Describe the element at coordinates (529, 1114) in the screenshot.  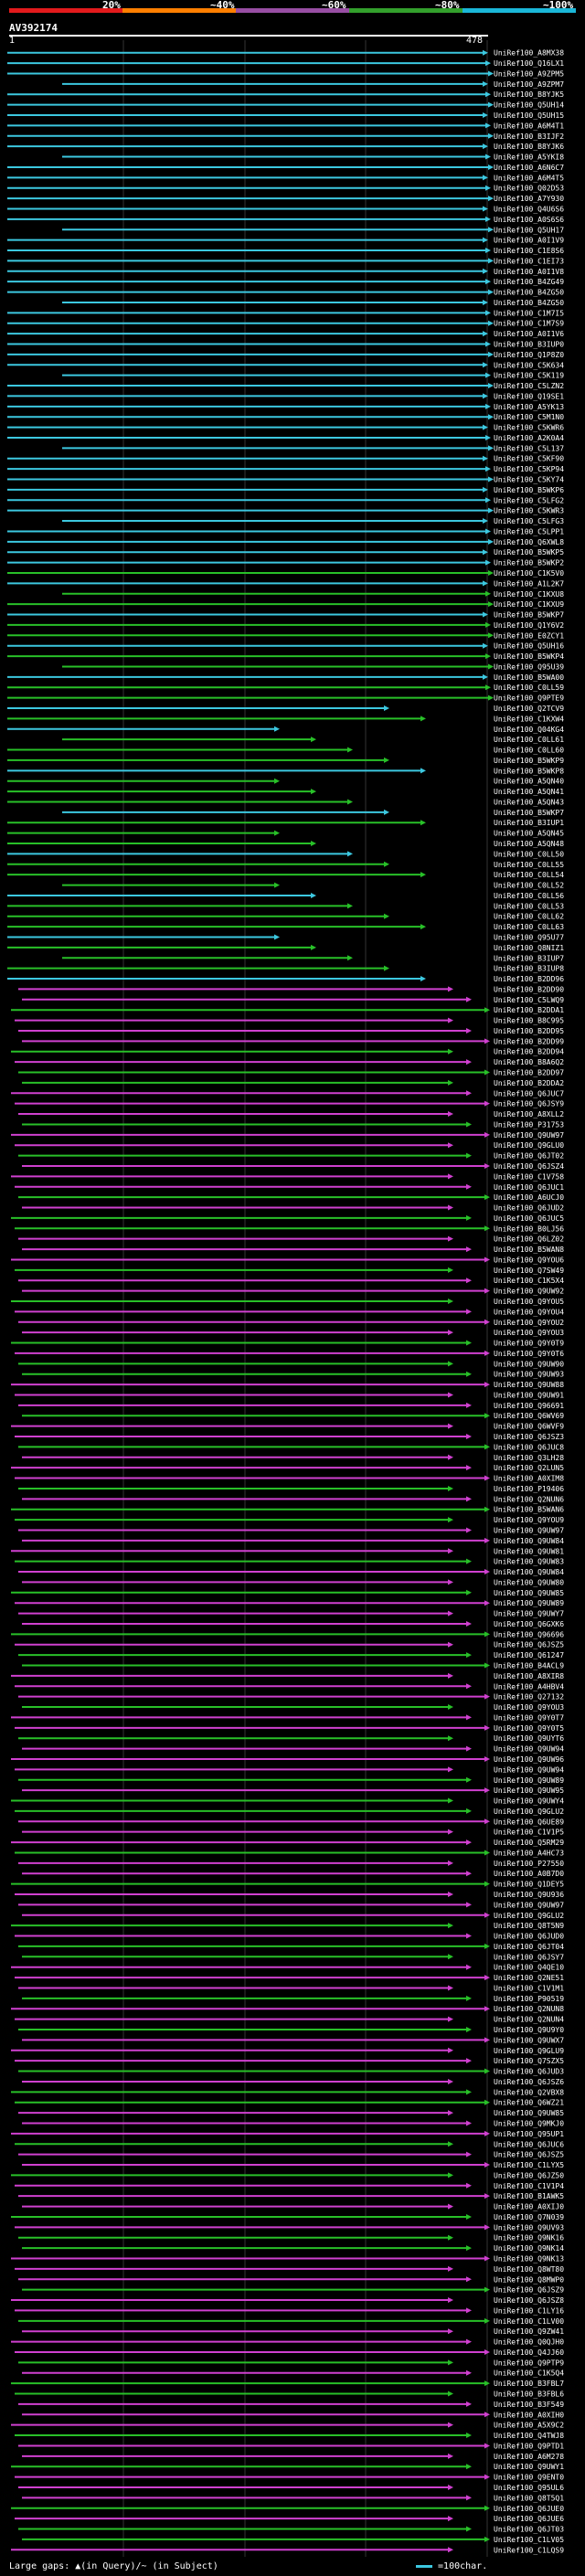
I see `hit-label: UniRef100_A8XLL2` at that location.